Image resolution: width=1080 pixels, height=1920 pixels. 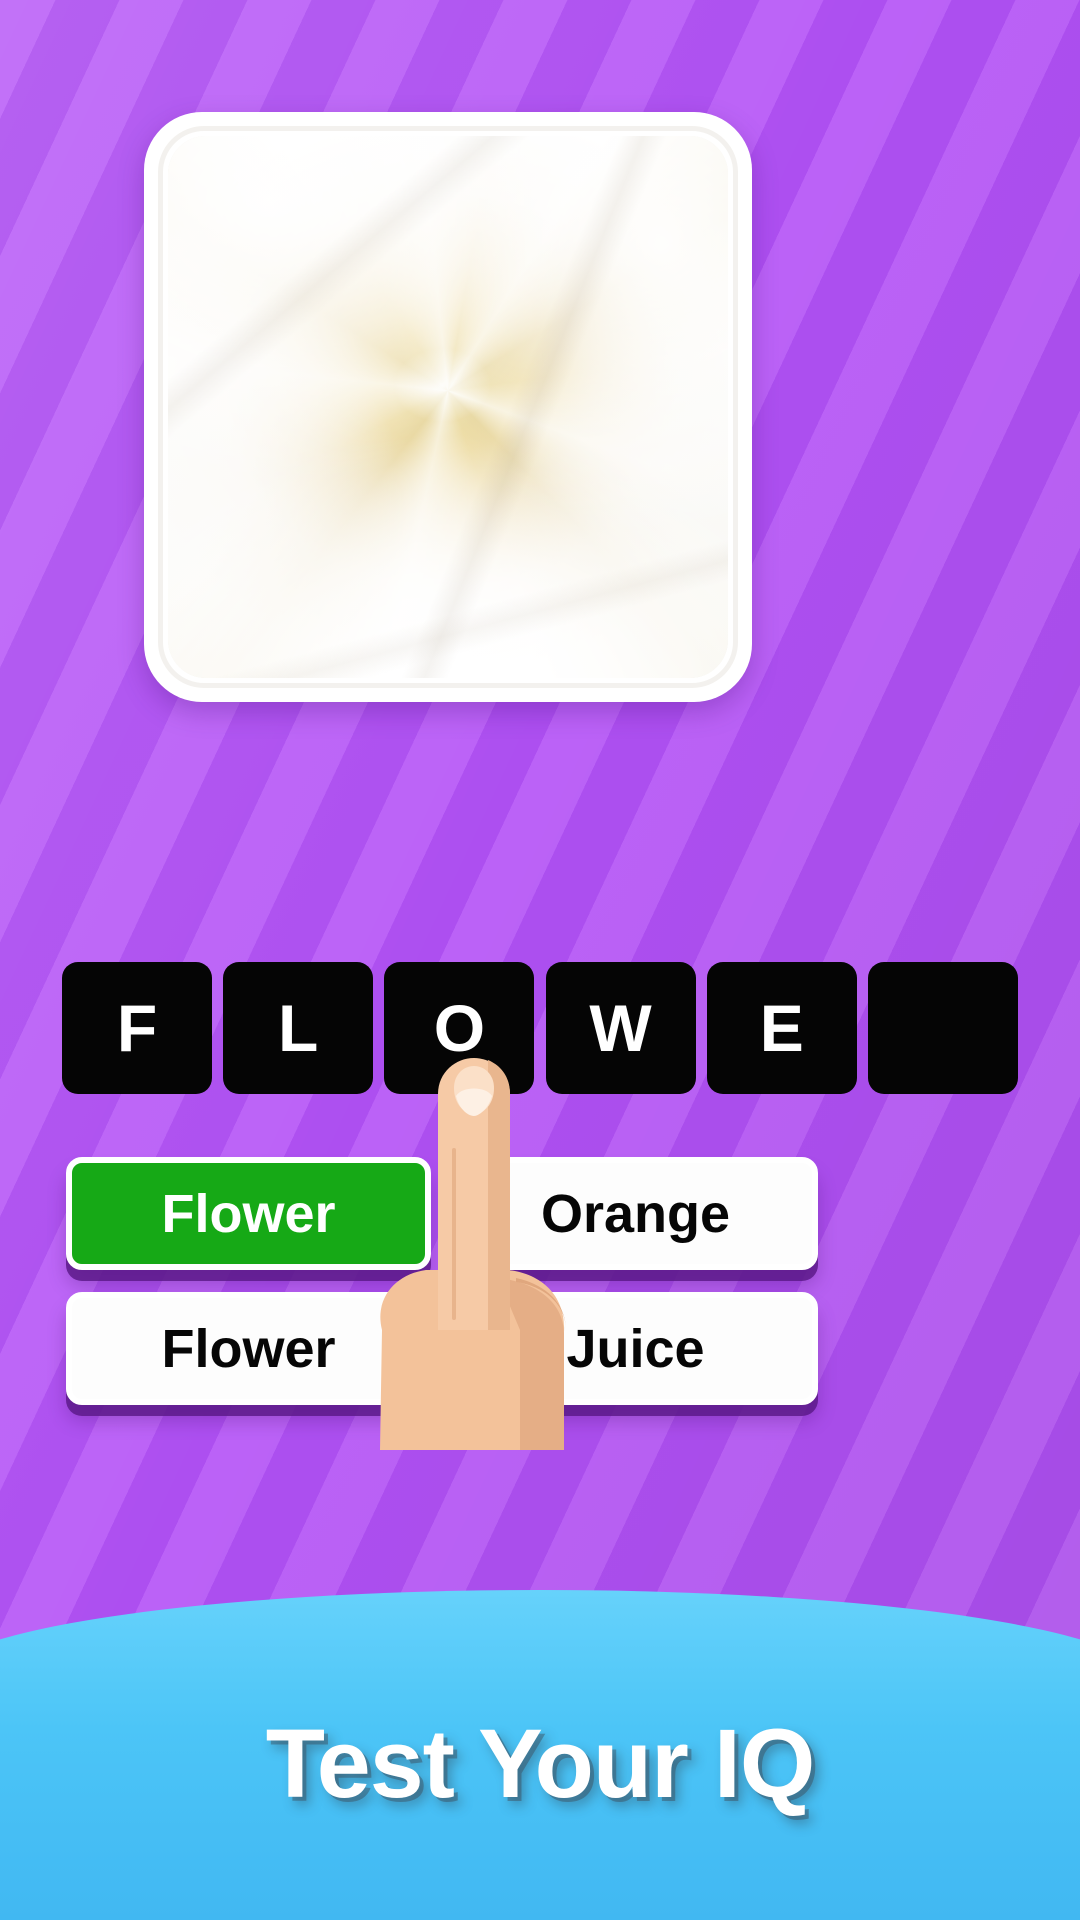 I want to click on letter-tile-empty, so click(x=942, y=1028).